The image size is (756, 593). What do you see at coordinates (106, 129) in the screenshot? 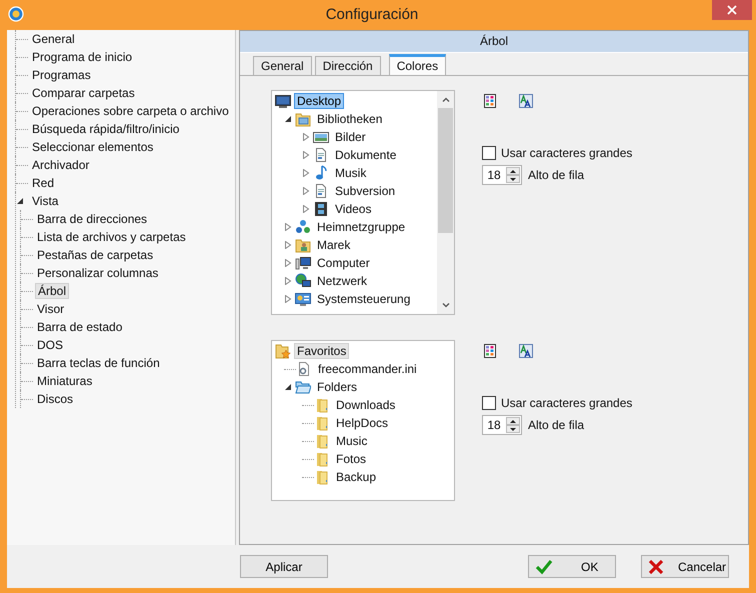
I see `tree-item: Búsqueda rápida/filtro/inicio` at bounding box center [106, 129].